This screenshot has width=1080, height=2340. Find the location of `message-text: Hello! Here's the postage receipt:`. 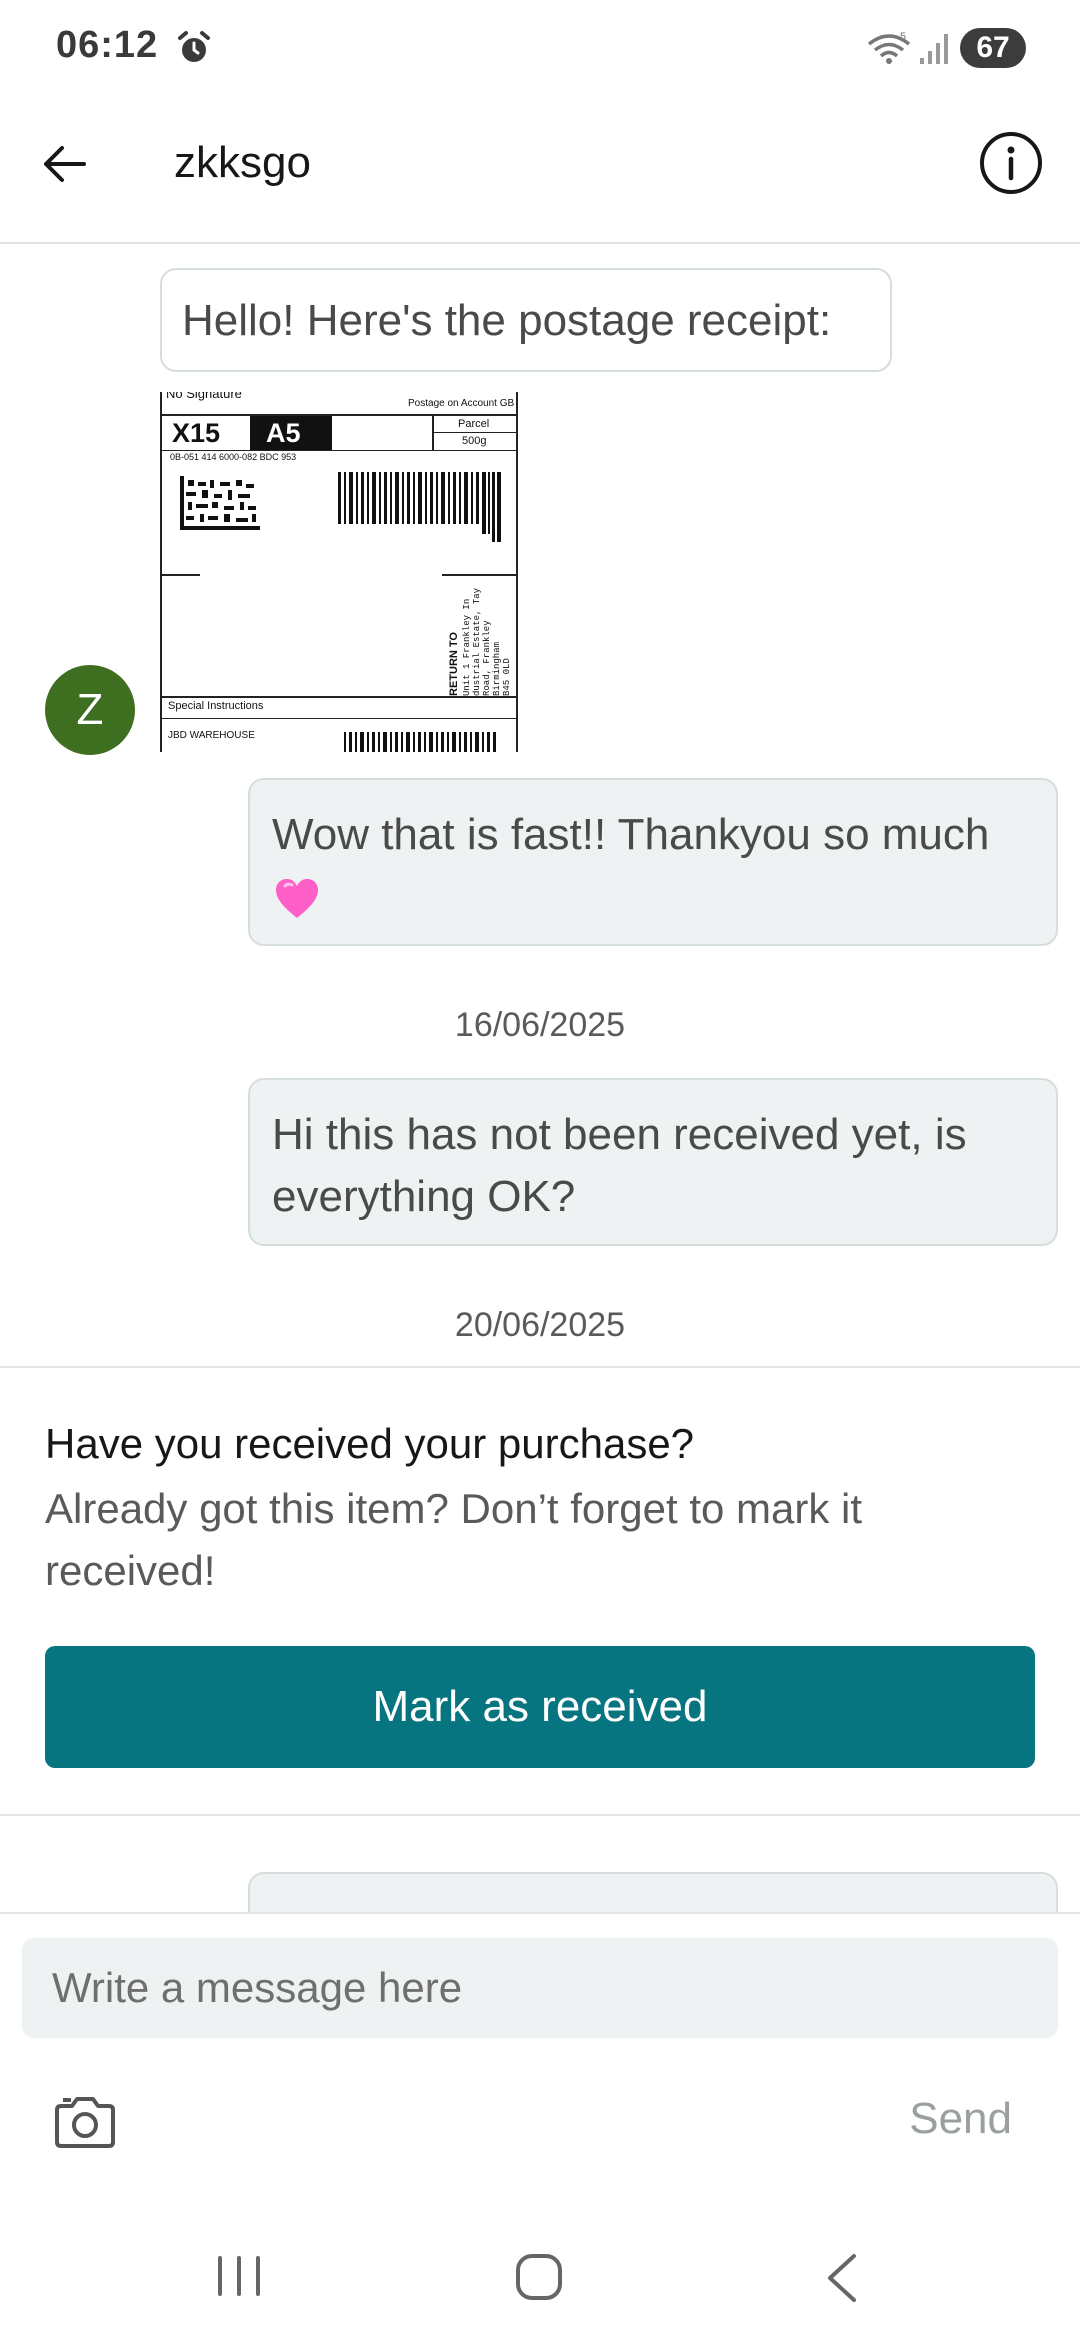

message-text: Hello! Here's the postage receipt: is located at coordinates (507, 320).